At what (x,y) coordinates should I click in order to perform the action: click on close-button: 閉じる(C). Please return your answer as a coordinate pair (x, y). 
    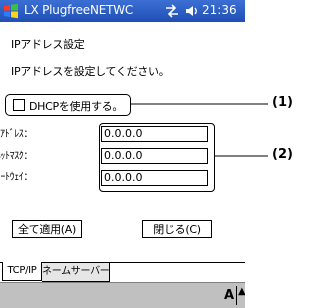
    Looking at the image, I should click on (177, 229).